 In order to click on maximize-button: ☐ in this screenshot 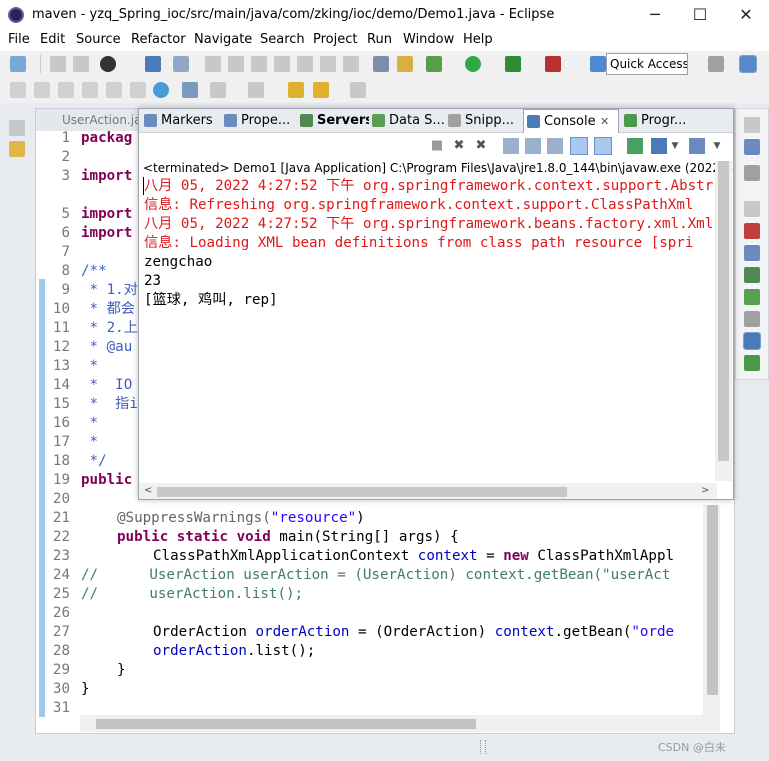, I will do `click(700, 15)`.